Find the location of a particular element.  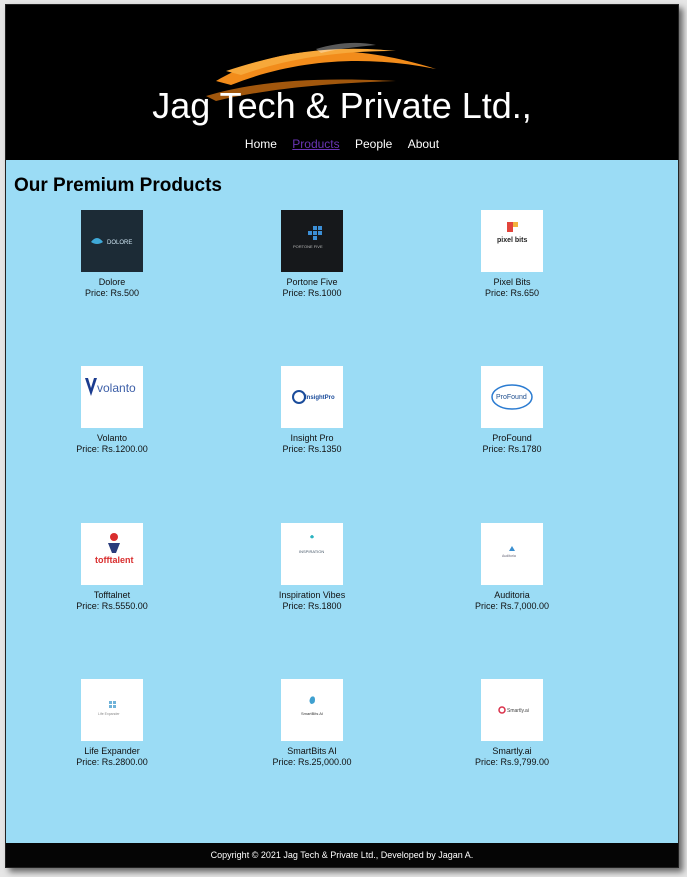

product-name: Portone Five is located at coordinates (312, 282).